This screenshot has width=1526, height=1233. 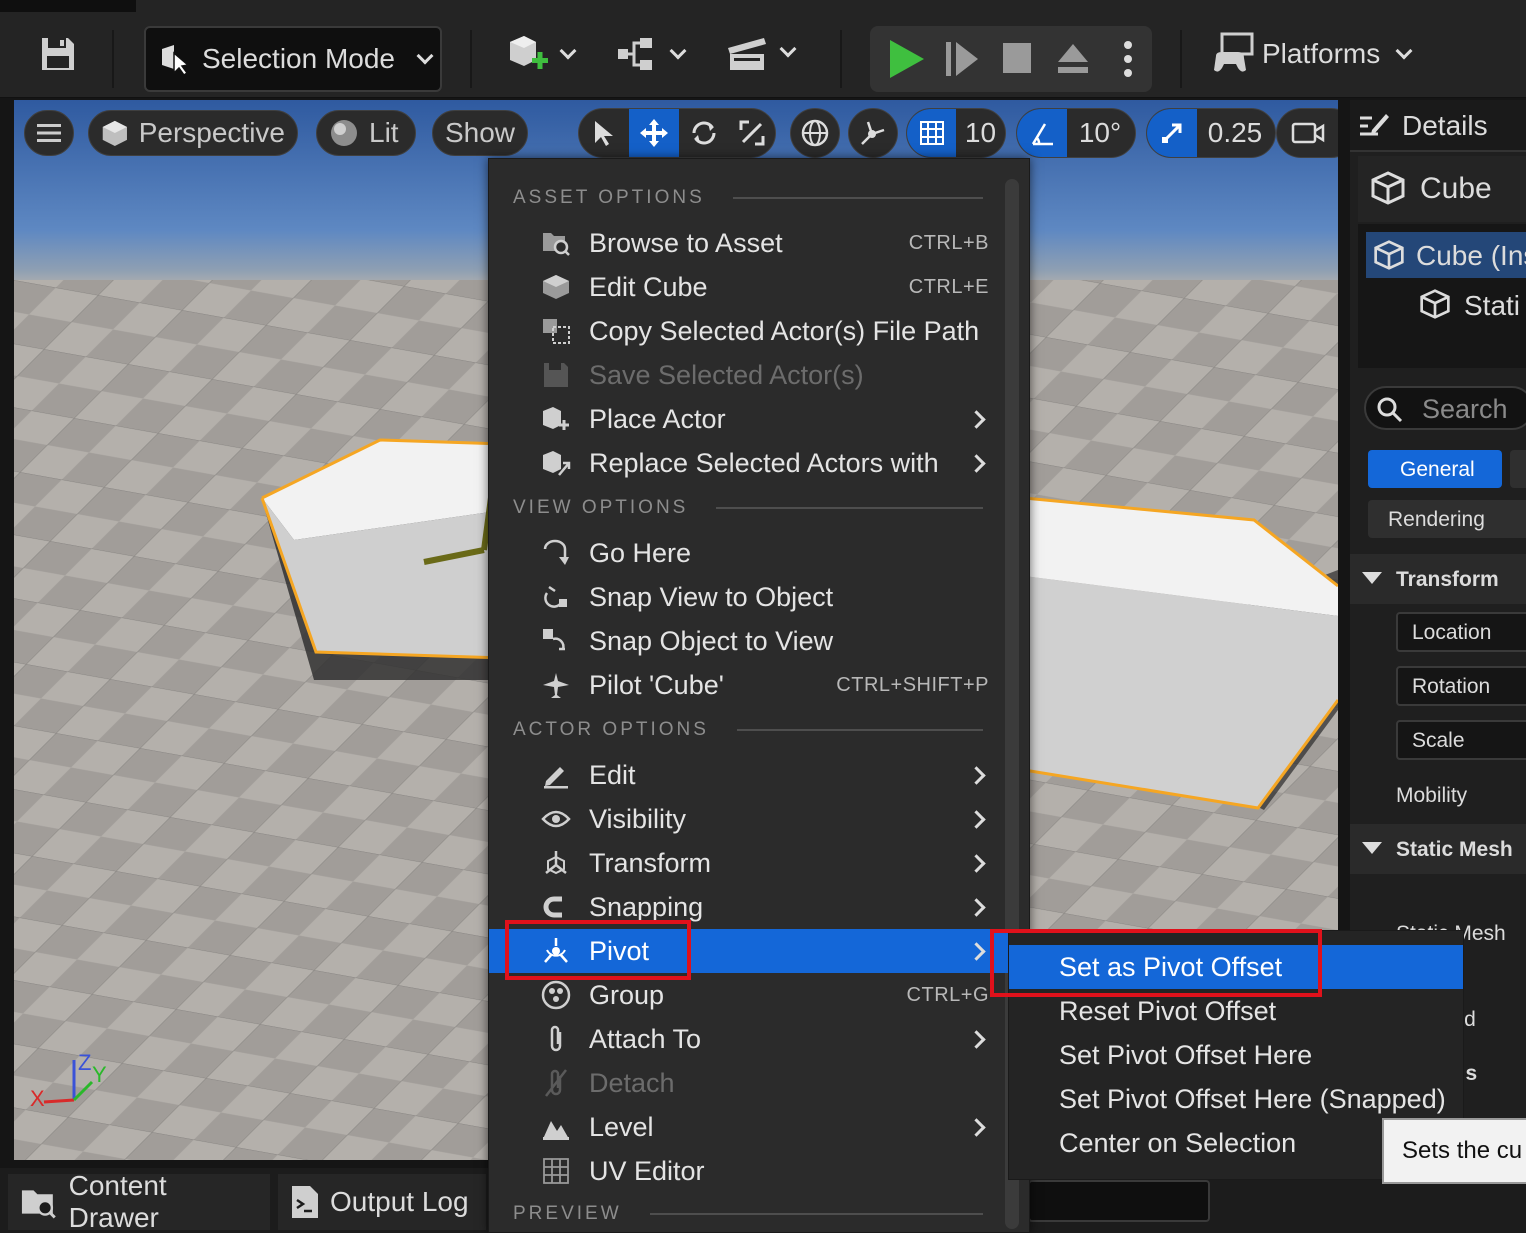 I want to click on browse-folder-icon, so click(x=556, y=244).